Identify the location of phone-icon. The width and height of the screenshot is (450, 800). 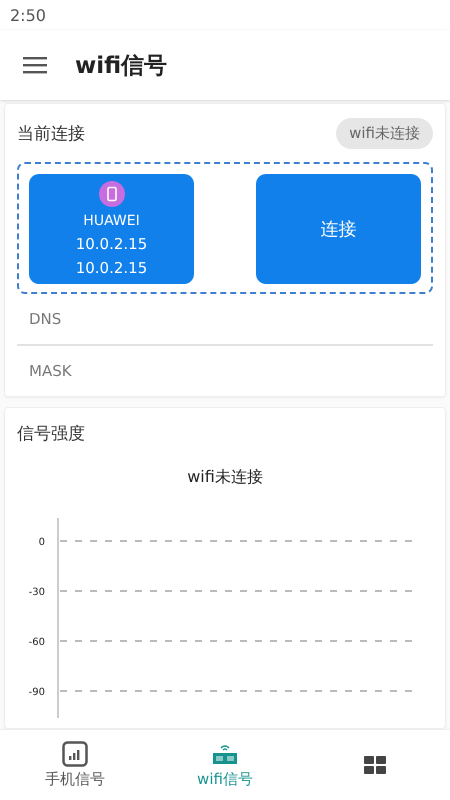
(111, 194).